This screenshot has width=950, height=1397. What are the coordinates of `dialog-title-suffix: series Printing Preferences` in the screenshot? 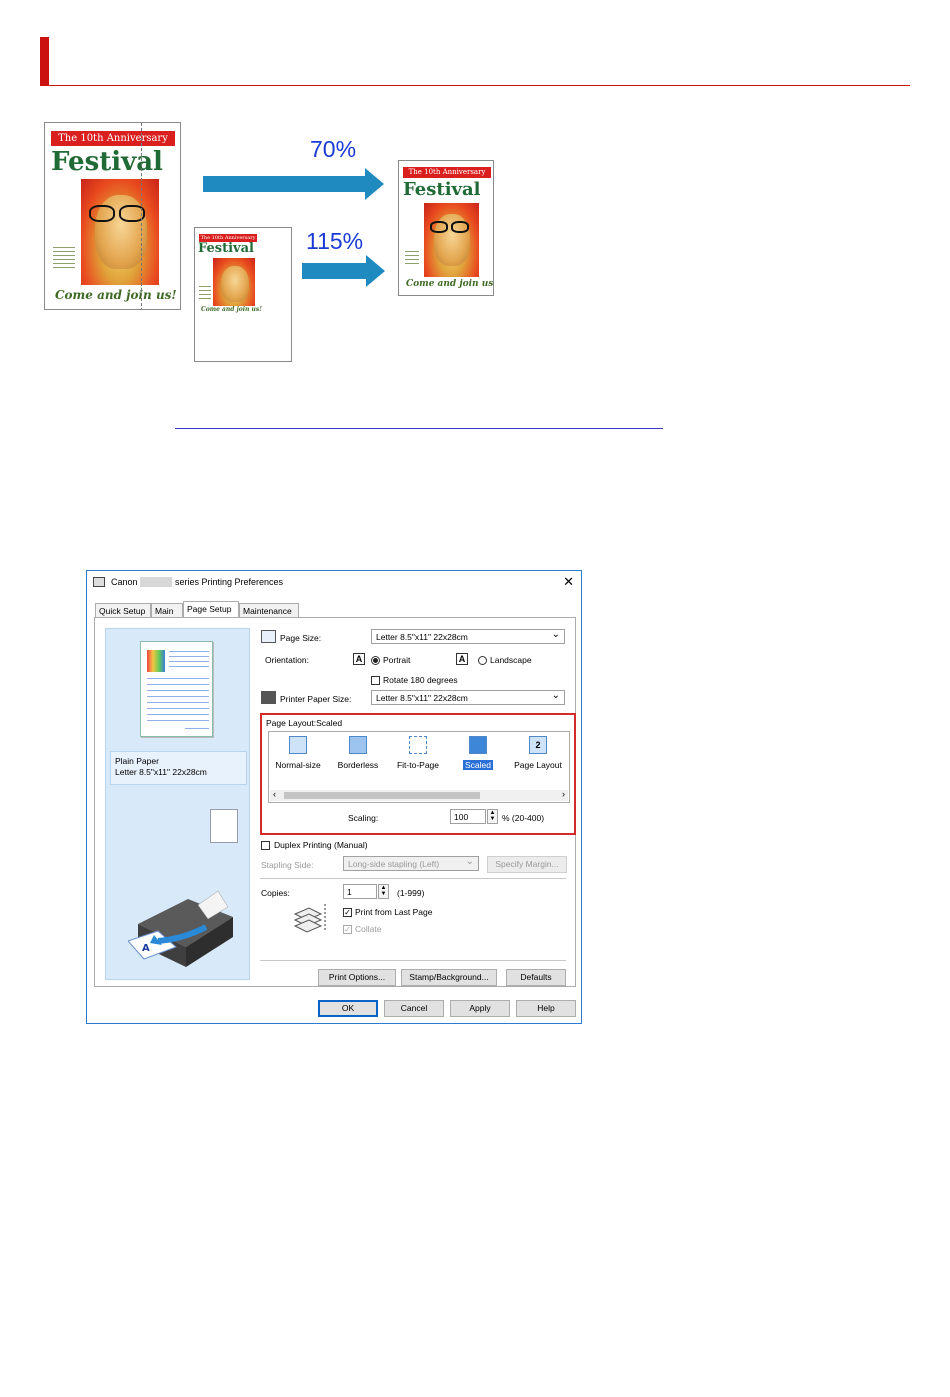 It's located at (229, 582).